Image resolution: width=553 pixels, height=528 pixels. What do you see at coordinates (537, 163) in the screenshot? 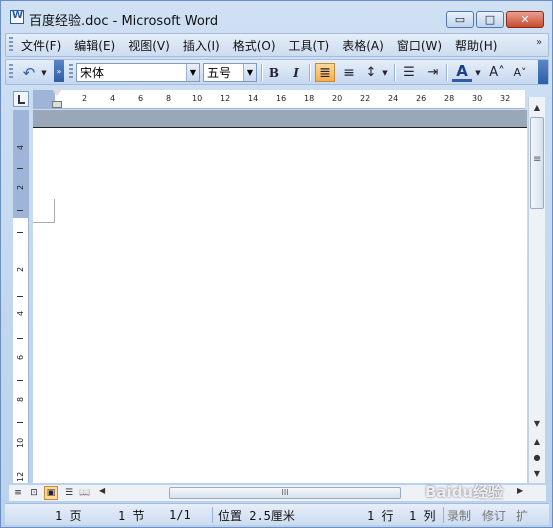
I see `vertical-scroll-thumb` at bounding box center [537, 163].